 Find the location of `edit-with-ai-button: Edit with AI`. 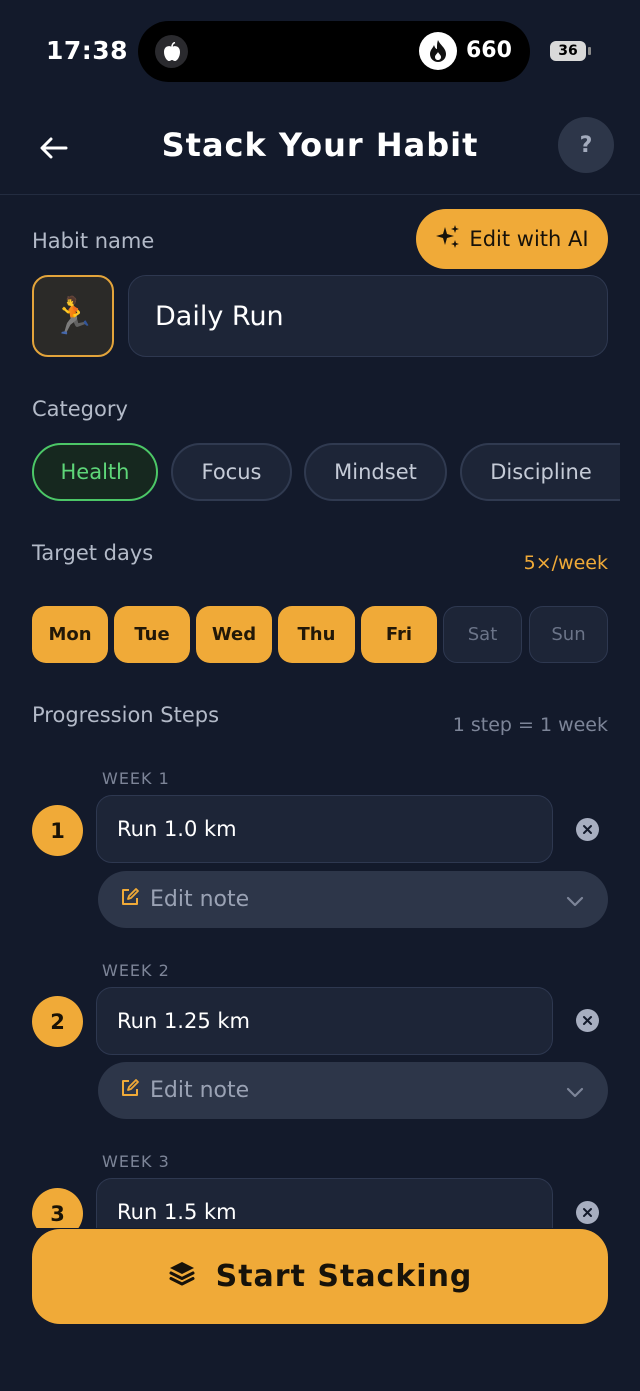

edit-with-ai-button: Edit with AI is located at coordinates (512, 239).